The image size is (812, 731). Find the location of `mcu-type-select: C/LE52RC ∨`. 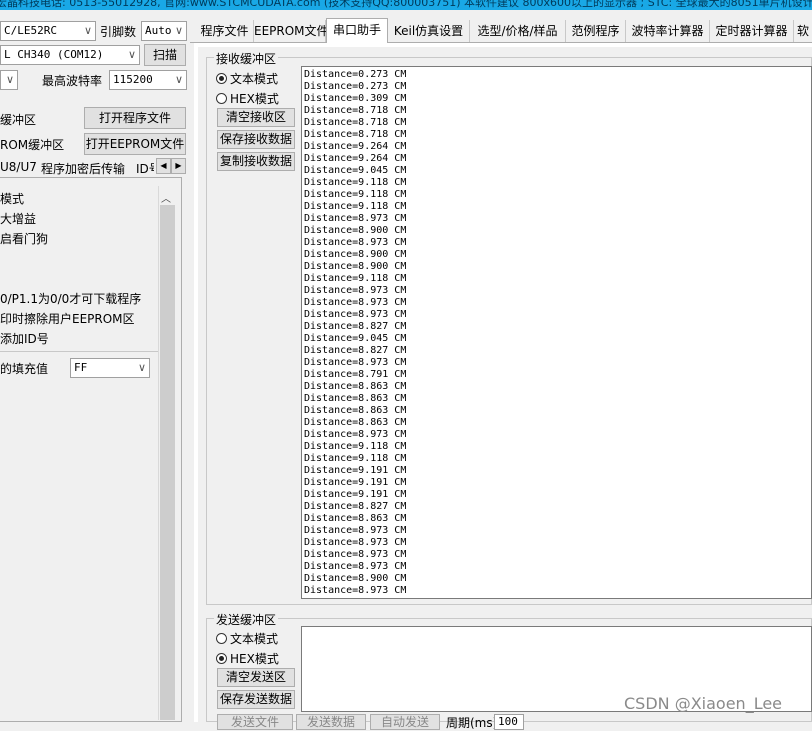

mcu-type-select: C/LE52RC ∨ is located at coordinates (48, 31).